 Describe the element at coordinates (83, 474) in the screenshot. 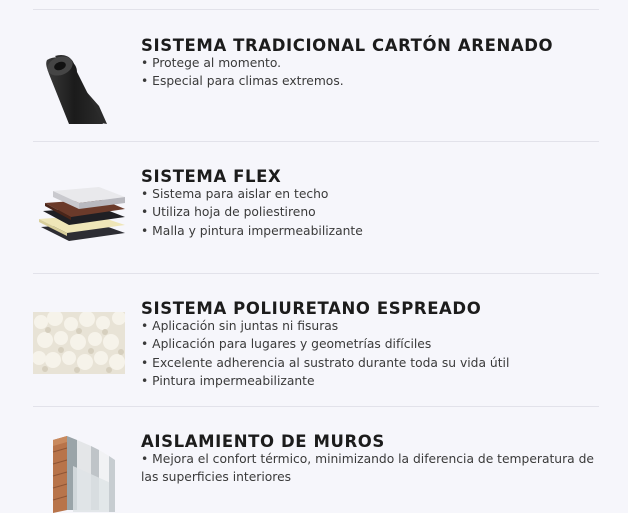

I see `insulated-wall-layers-icon` at that location.